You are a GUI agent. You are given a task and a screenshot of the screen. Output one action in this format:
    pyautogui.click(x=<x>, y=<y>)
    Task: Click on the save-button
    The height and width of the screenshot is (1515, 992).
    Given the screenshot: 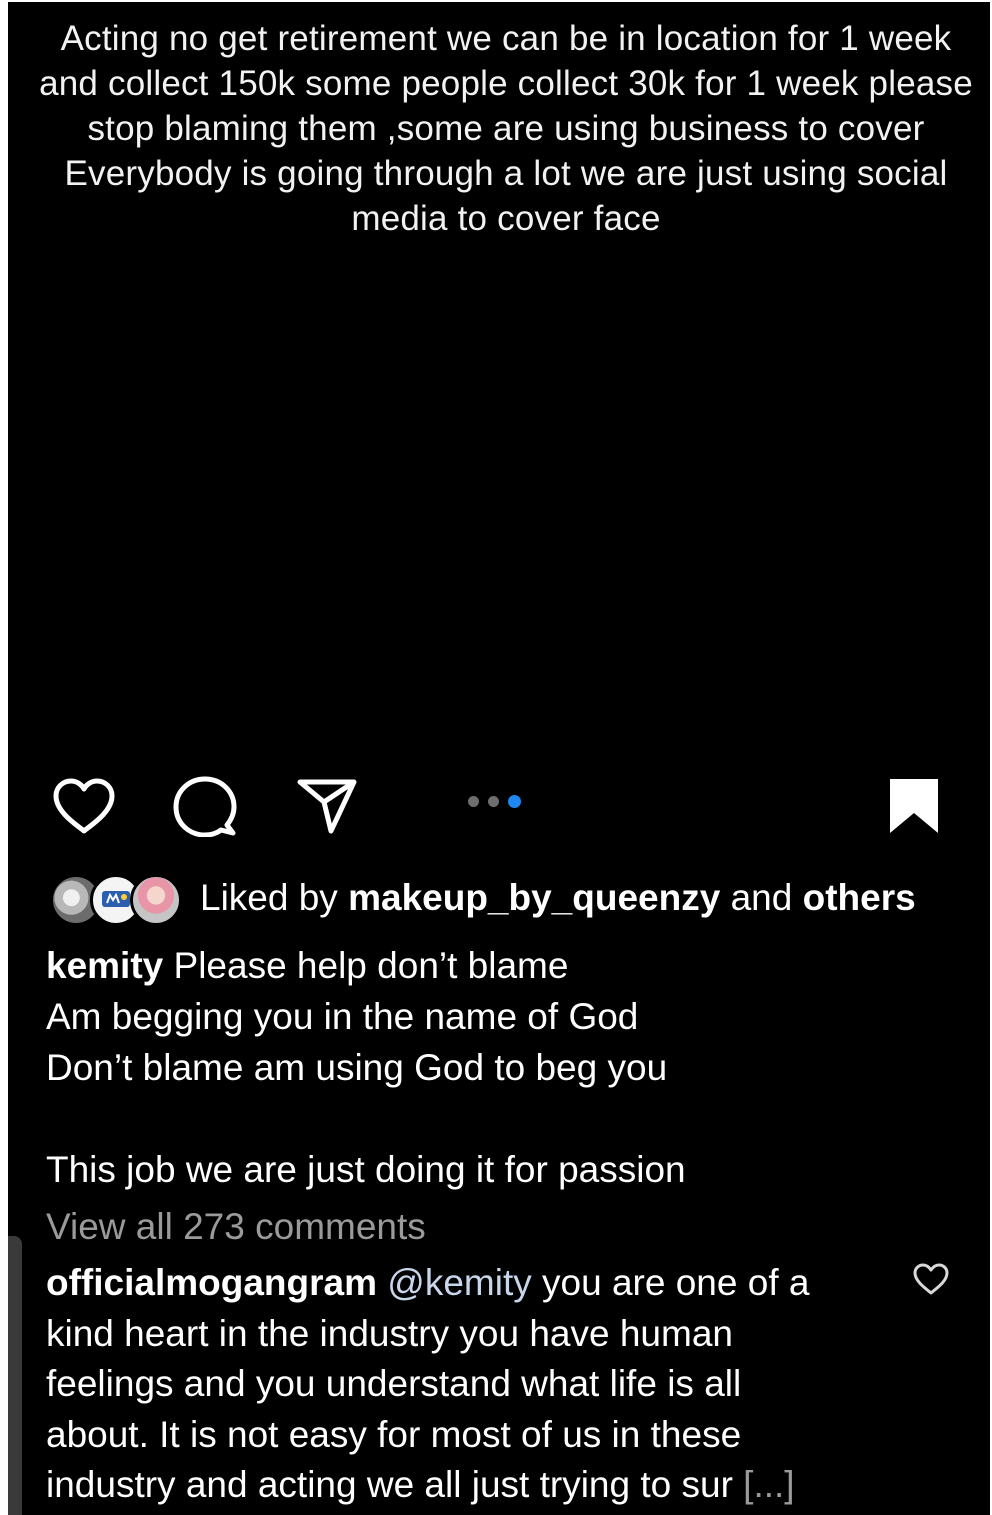 What is the action you would take?
    pyautogui.click(x=914, y=806)
    